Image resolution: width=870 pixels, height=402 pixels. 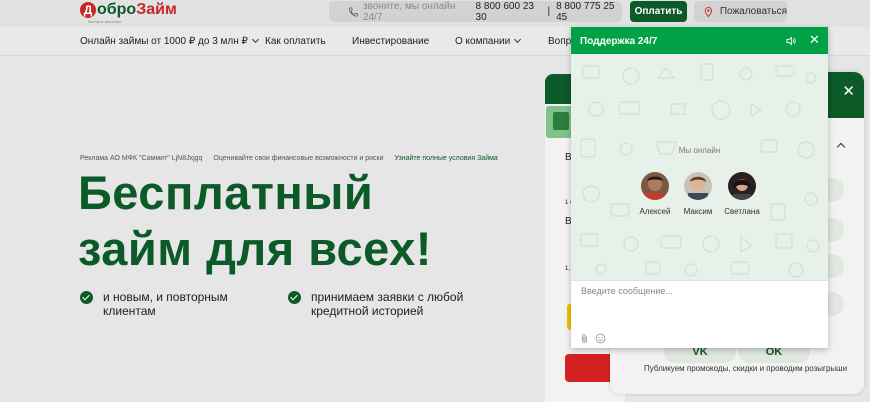 I want to click on agent-svetlana: Светлана, so click(x=742, y=194).